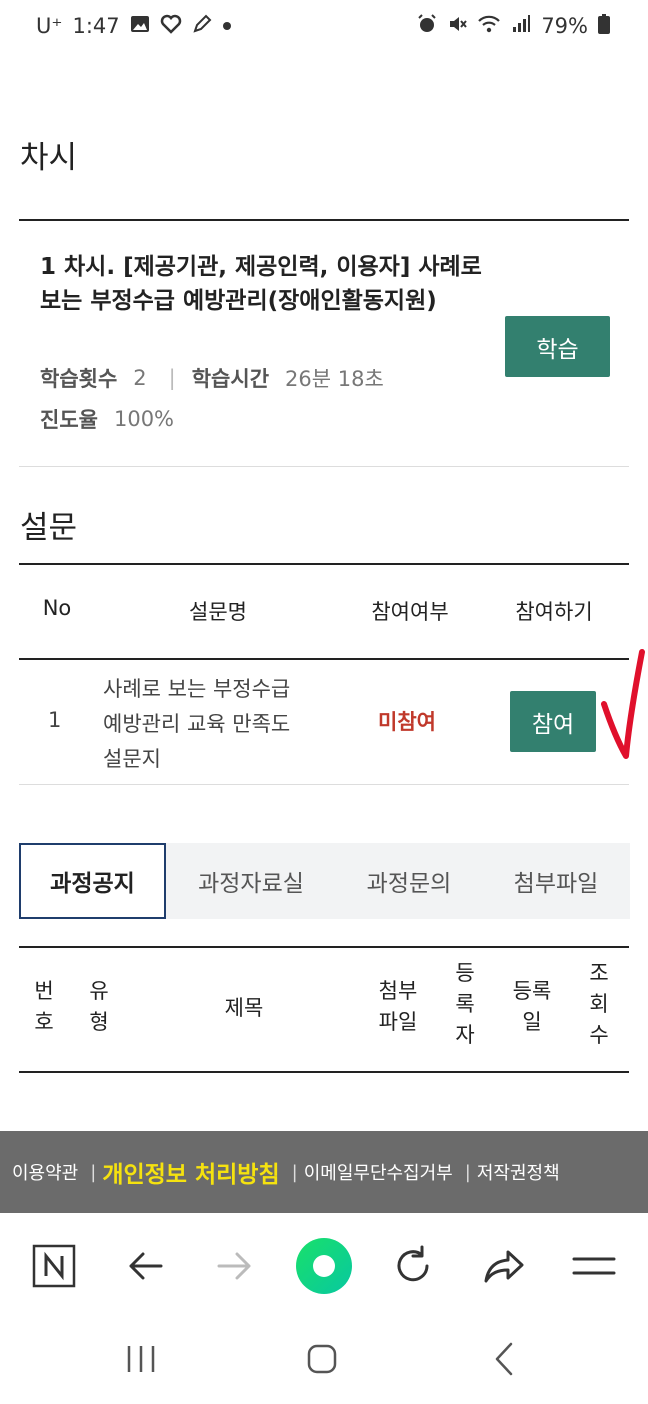 The image size is (648, 1404). What do you see at coordinates (44, 991) in the screenshot?
I see `notice-header-number-1: 번` at bounding box center [44, 991].